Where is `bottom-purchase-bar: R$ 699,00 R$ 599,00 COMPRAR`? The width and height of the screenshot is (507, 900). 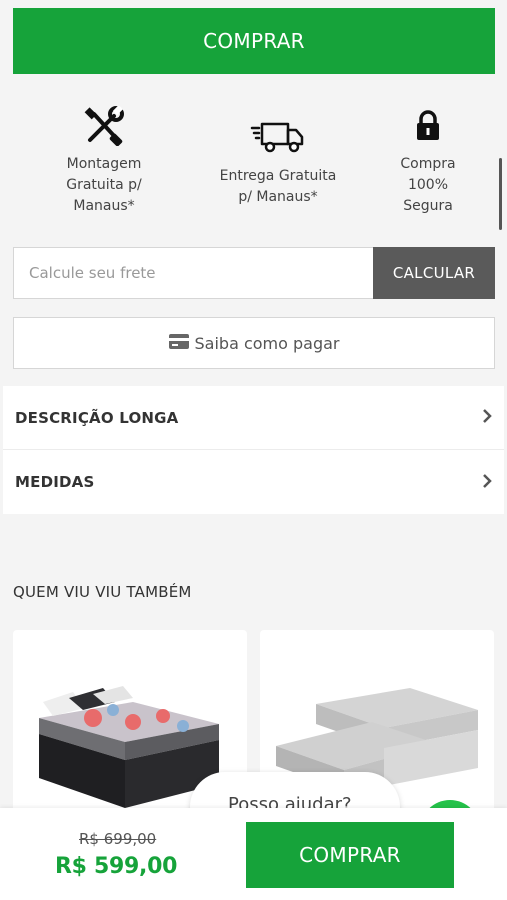
bottom-purchase-bar: R$ 699,00 R$ 599,00 COMPRAR is located at coordinates (253, 854).